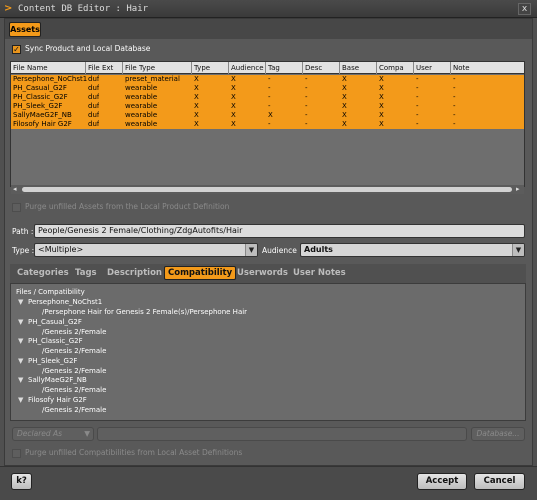 The height and width of the screenshot is (500, 537). I want to click on col-desc: Desc, so click(321, 68).